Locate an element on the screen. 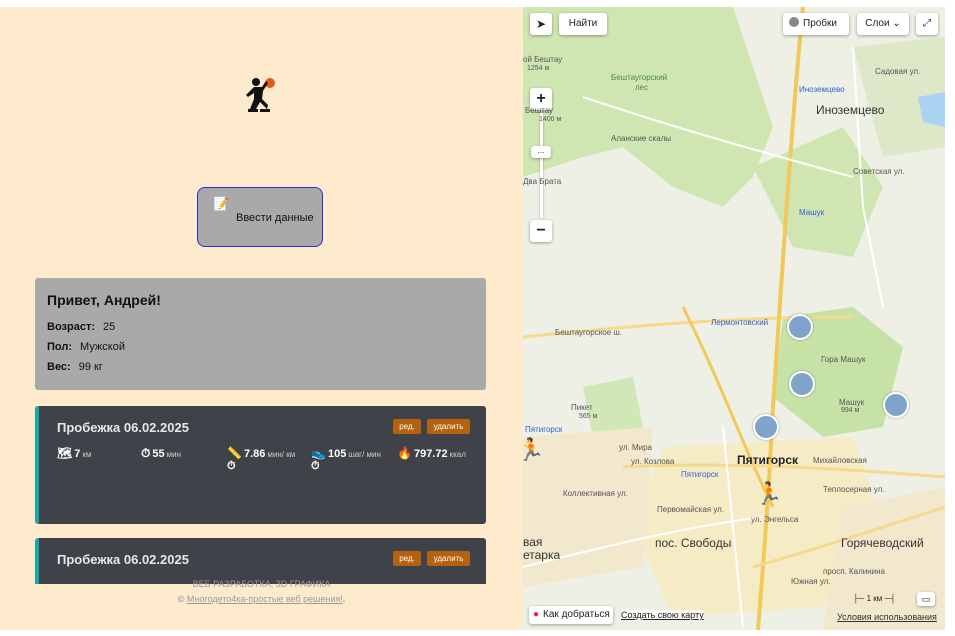 The image size is (955, 636). distance-stat: 🗺 7 км is located at coordinates (74, 453).